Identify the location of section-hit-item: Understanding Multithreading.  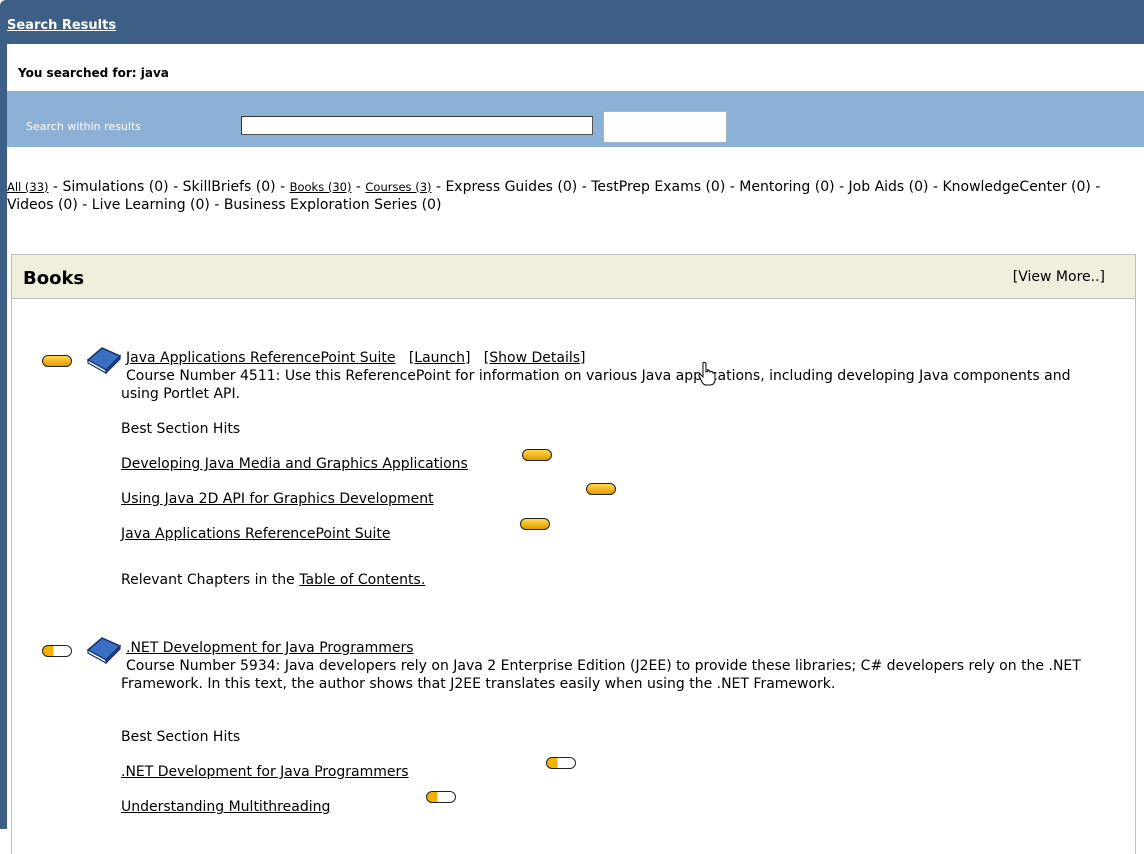
(225, 807).